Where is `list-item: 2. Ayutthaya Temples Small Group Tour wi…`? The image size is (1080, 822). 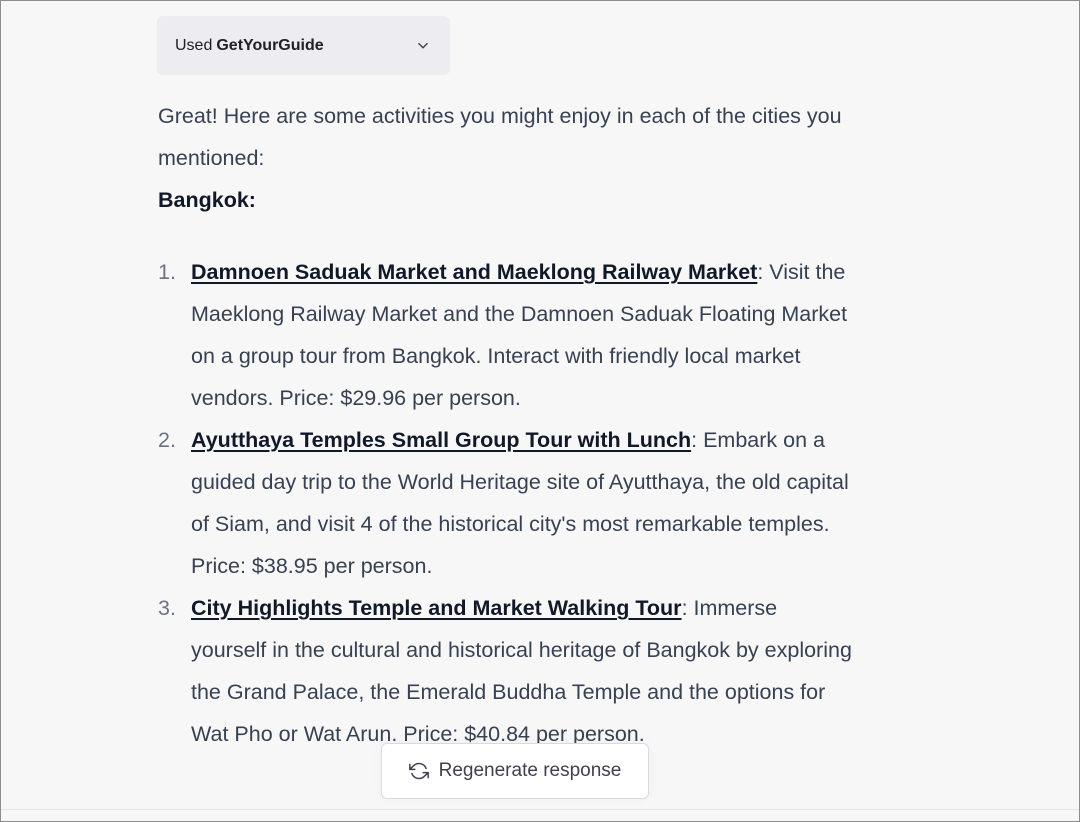 list-item: 2. Ayutthaya Temples Small Group Tour wi… is located at coordinates (508, 503).